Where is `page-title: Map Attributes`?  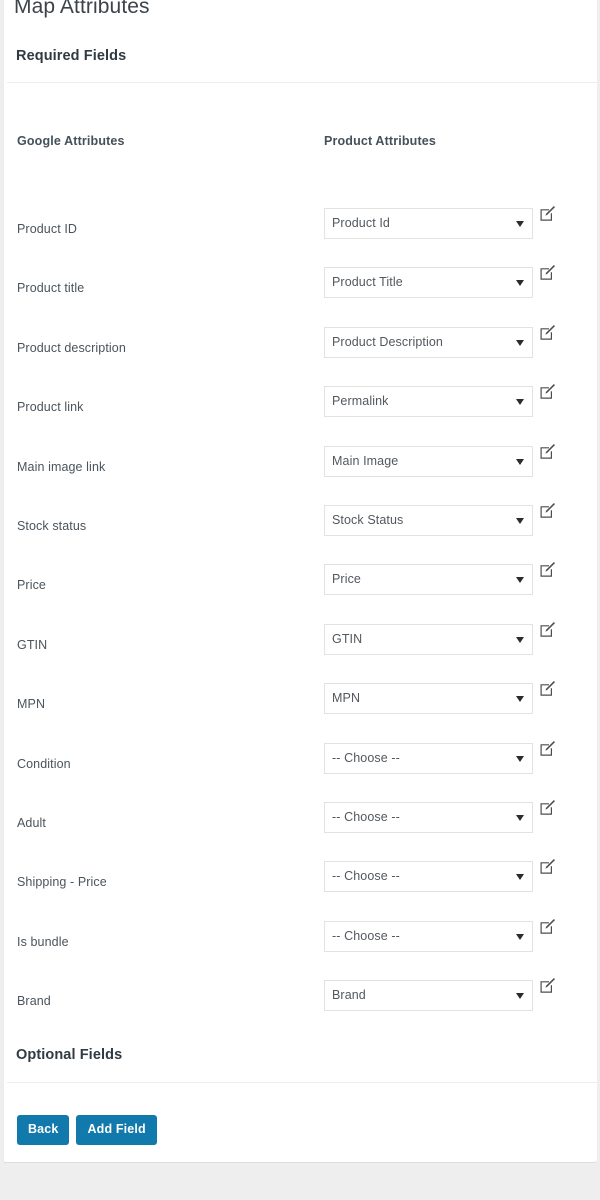 page-title: Map Attributes is located at coordinates (82, 9).